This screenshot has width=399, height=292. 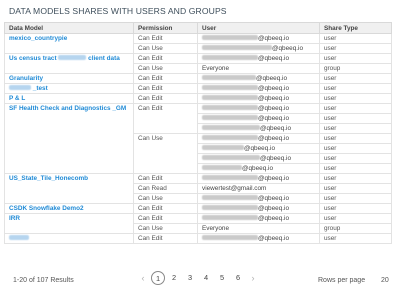 I want to click on data-model-link, so click(x=69, y=238).